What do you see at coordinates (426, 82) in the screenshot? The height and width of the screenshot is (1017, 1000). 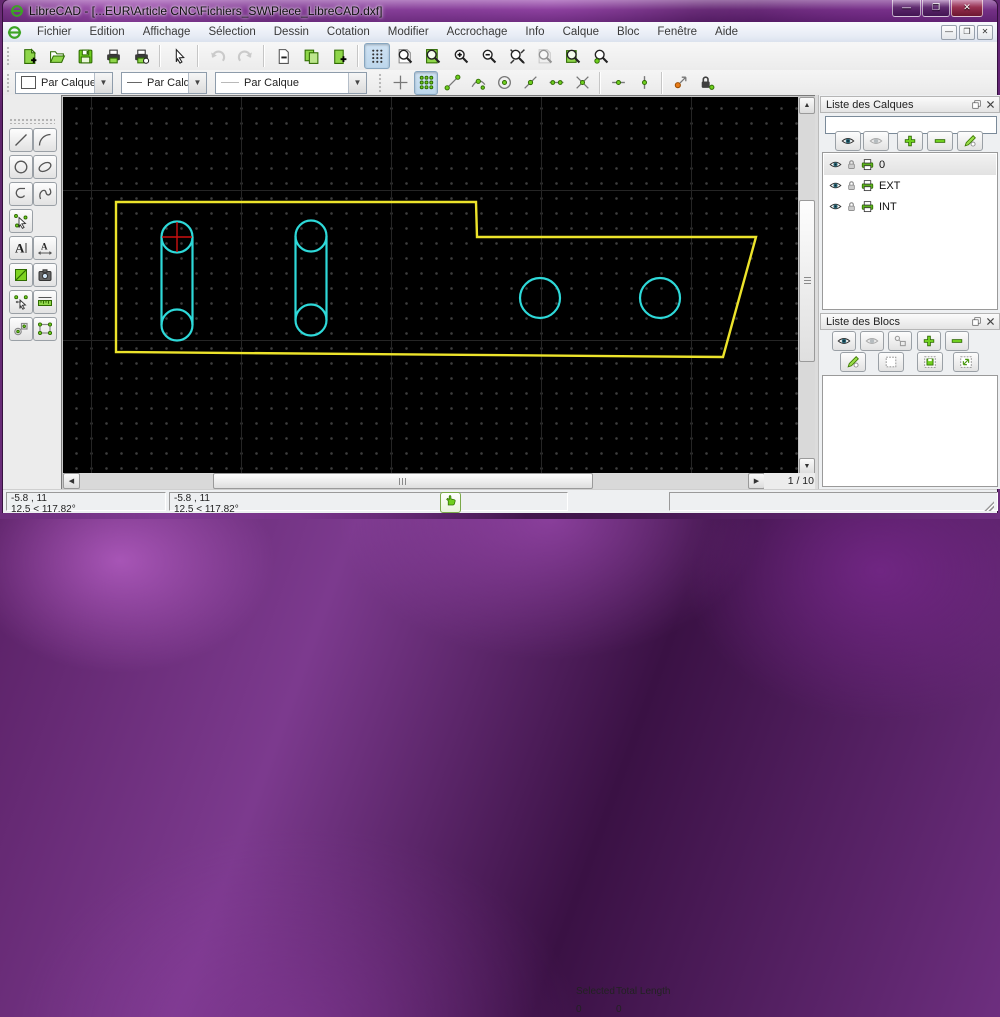 I see `snap-grid-button` at bounding box center [426, 82].